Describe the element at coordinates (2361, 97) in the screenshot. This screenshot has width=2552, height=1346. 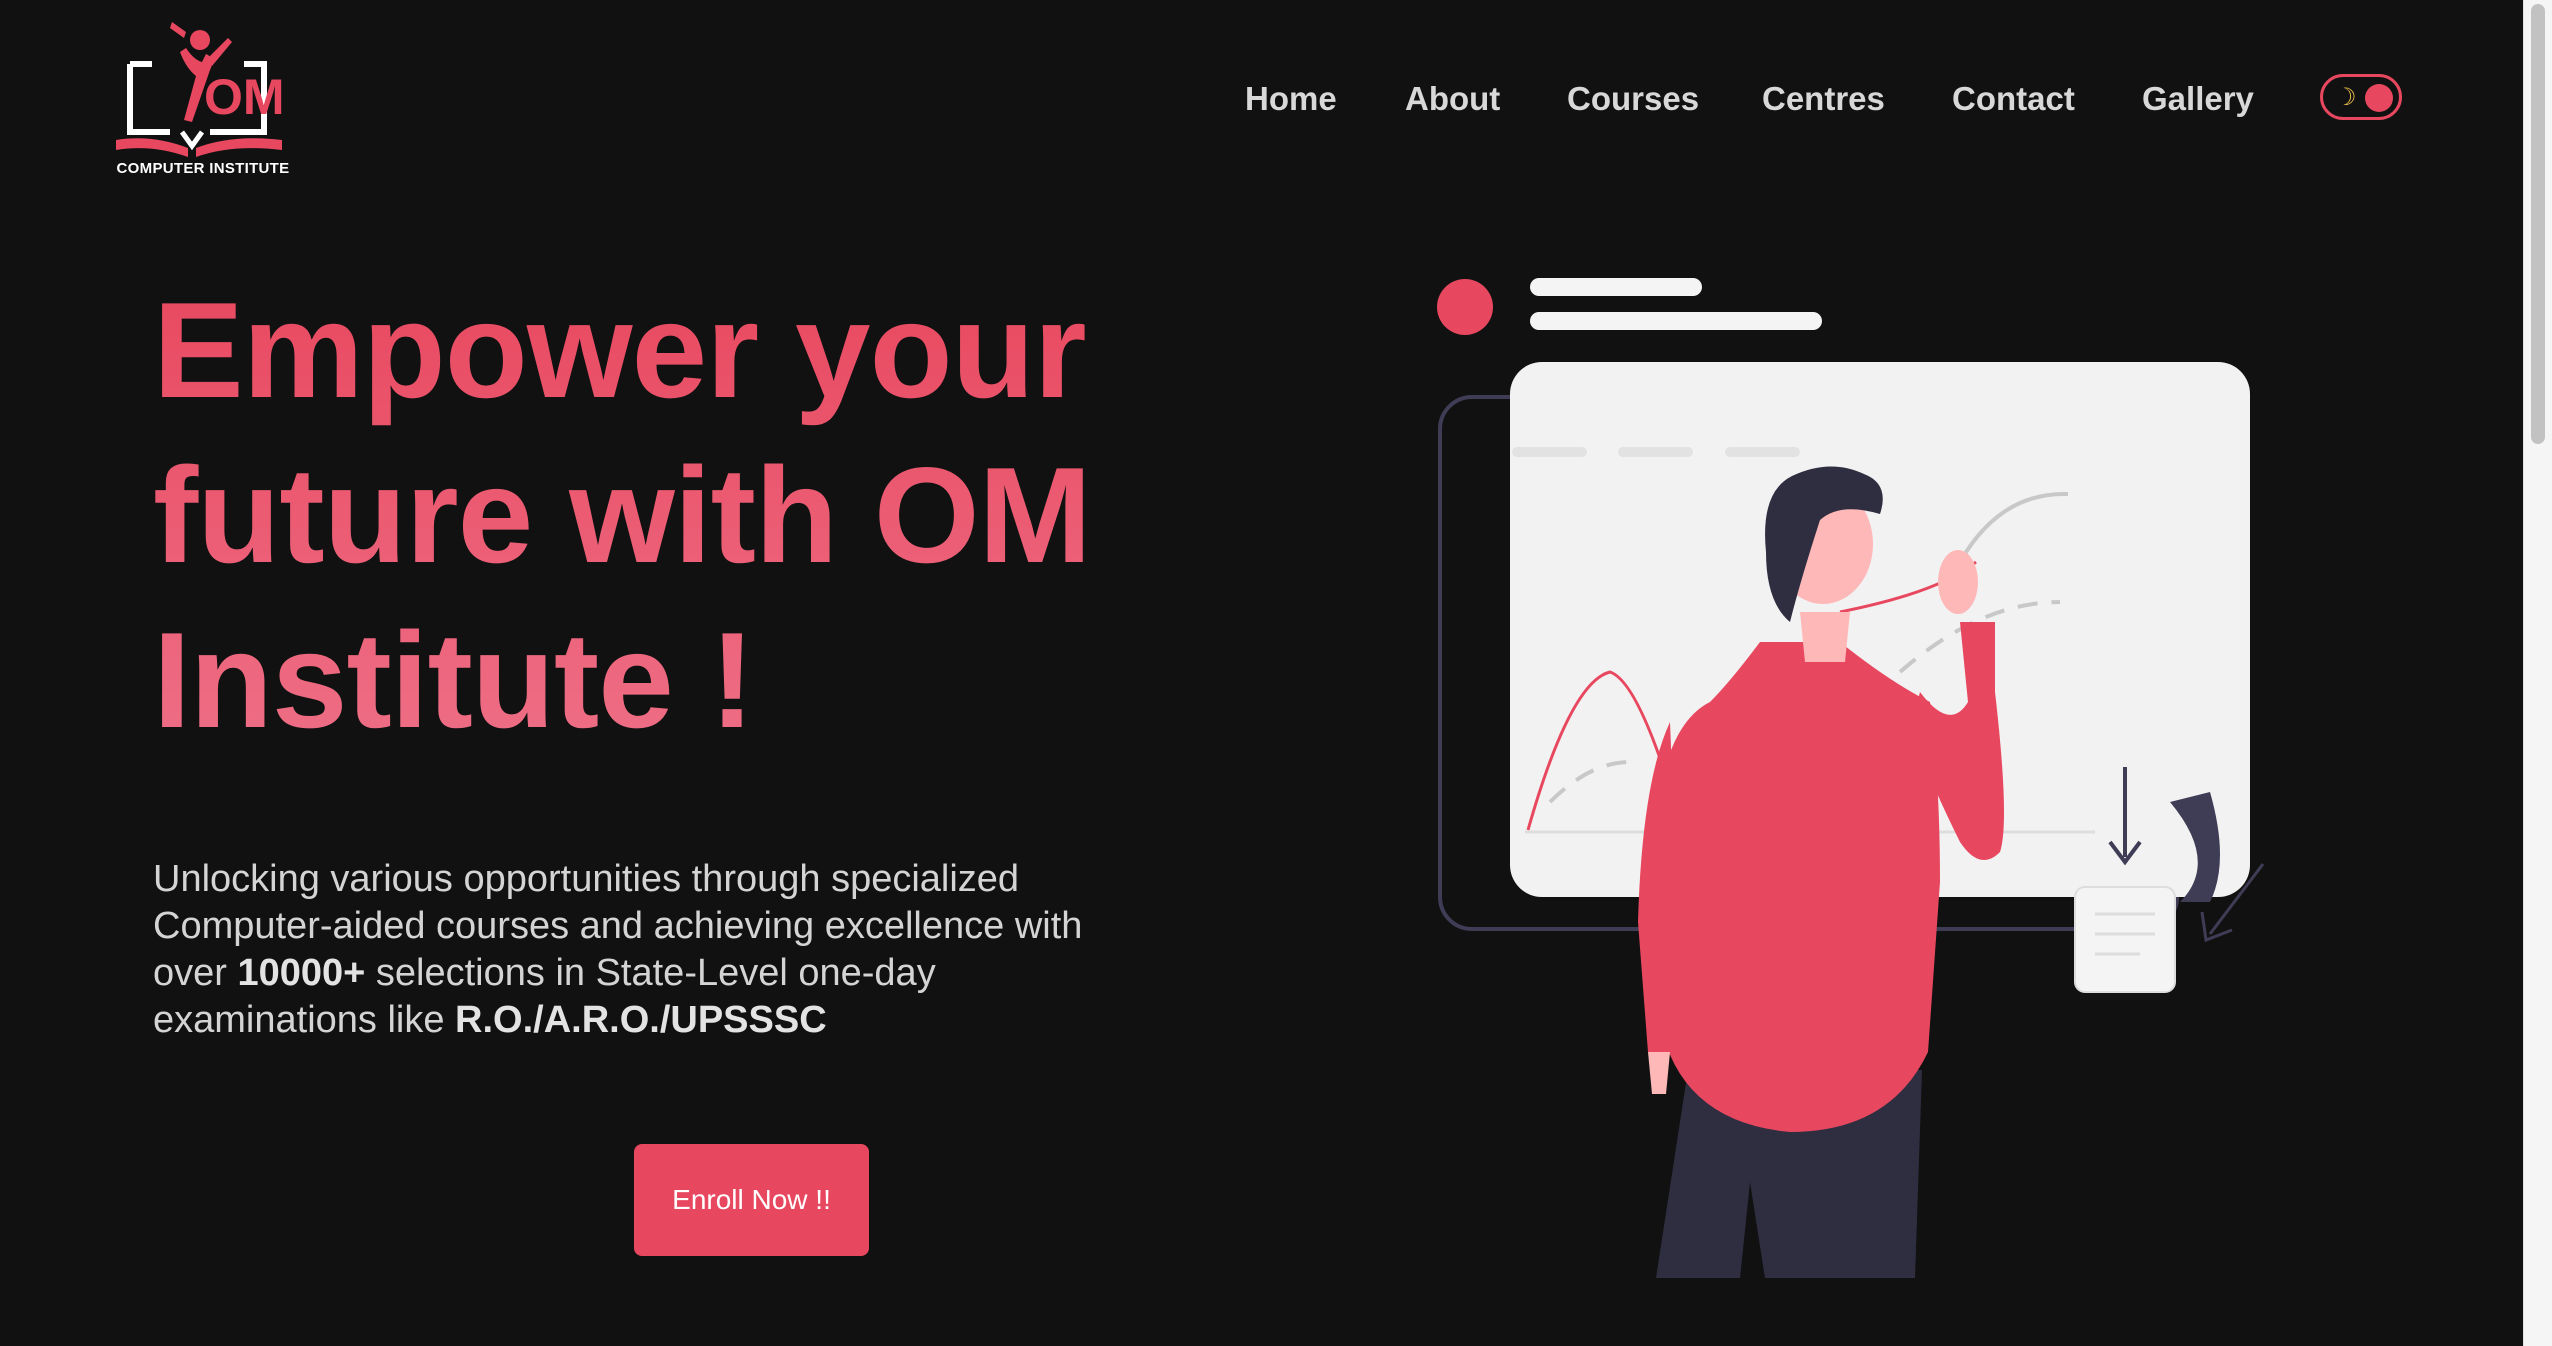
I see `theme-toggle: ☽` at that location.